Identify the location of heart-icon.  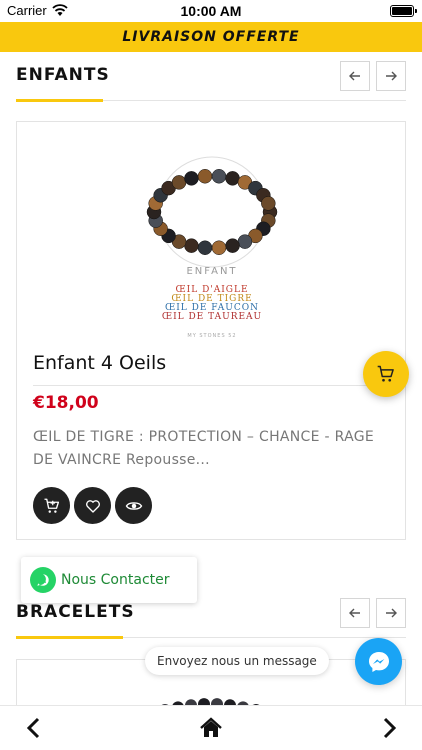
(92, 506).